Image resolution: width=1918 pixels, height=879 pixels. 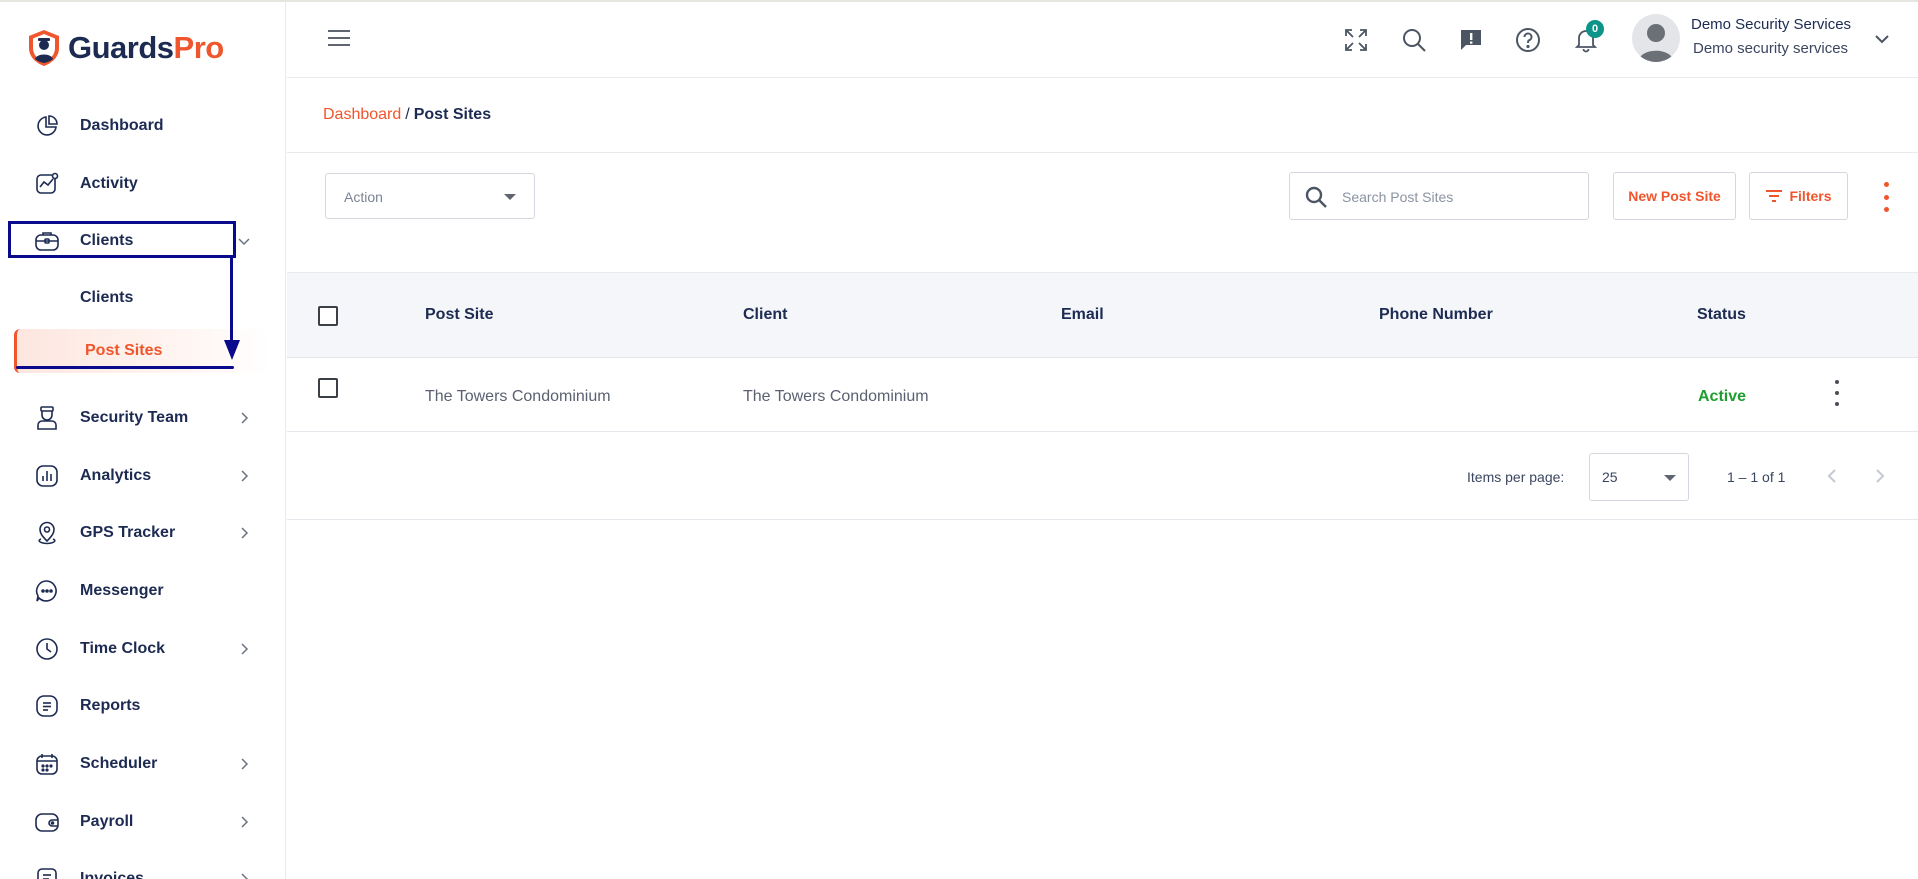 What do you see at coordinates (1810, 196) in the screenshot?
I see `filters-button-label: Filters` at bounding box center [1810, 196].